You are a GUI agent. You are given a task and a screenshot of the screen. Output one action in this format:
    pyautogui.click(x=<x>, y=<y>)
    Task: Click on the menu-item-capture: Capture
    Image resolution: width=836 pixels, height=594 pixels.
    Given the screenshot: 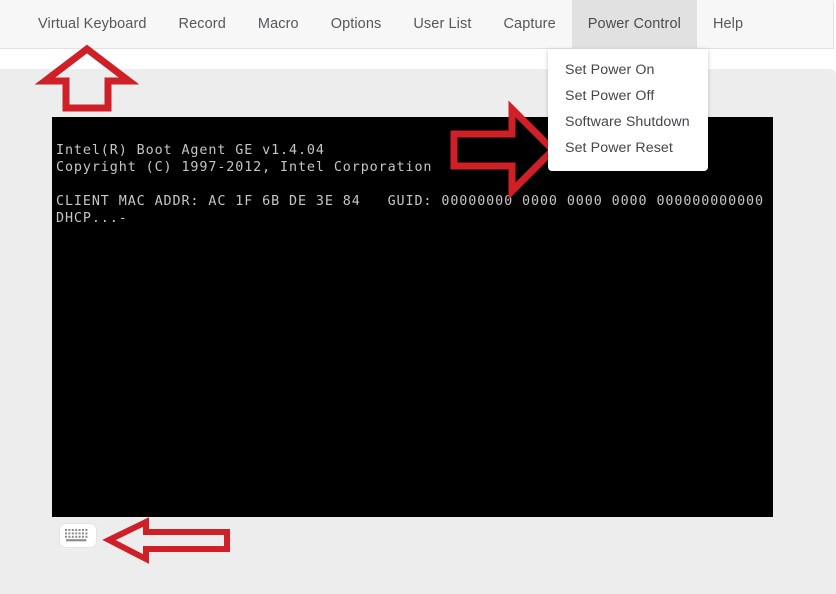 What is the action you would take?
    pyautogui.click(x=529, y=24)
    